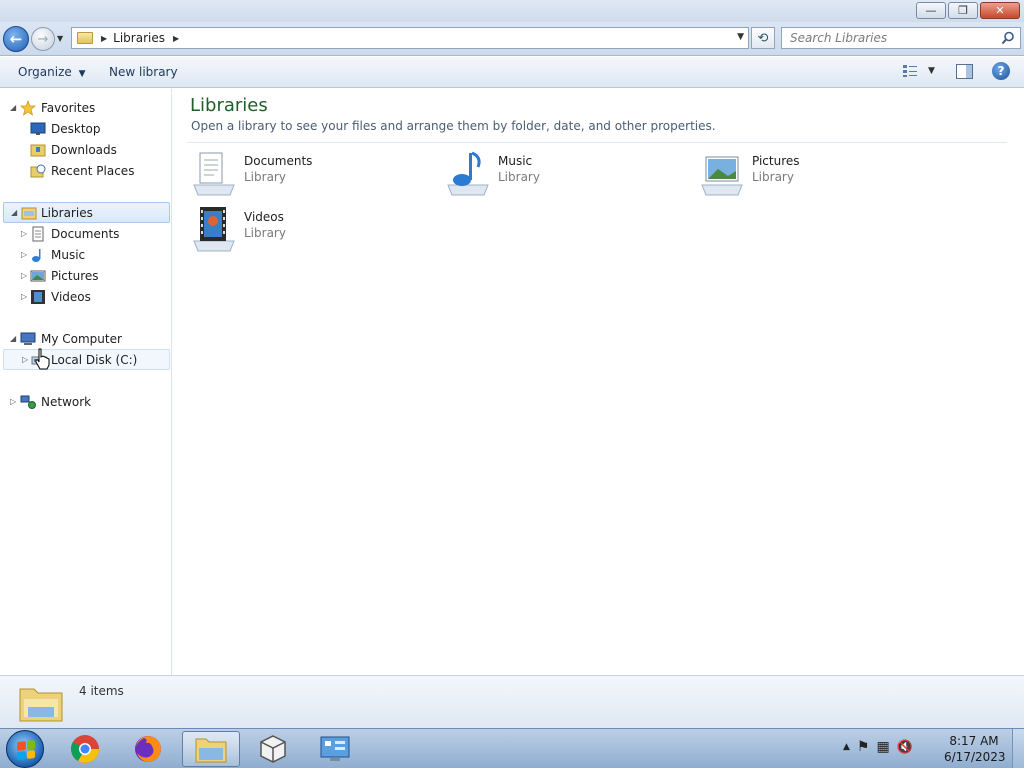 The width and height of the screenshot is (1024, 768). I want to click on clock-time: 8:17 AM, so click(974, 741).